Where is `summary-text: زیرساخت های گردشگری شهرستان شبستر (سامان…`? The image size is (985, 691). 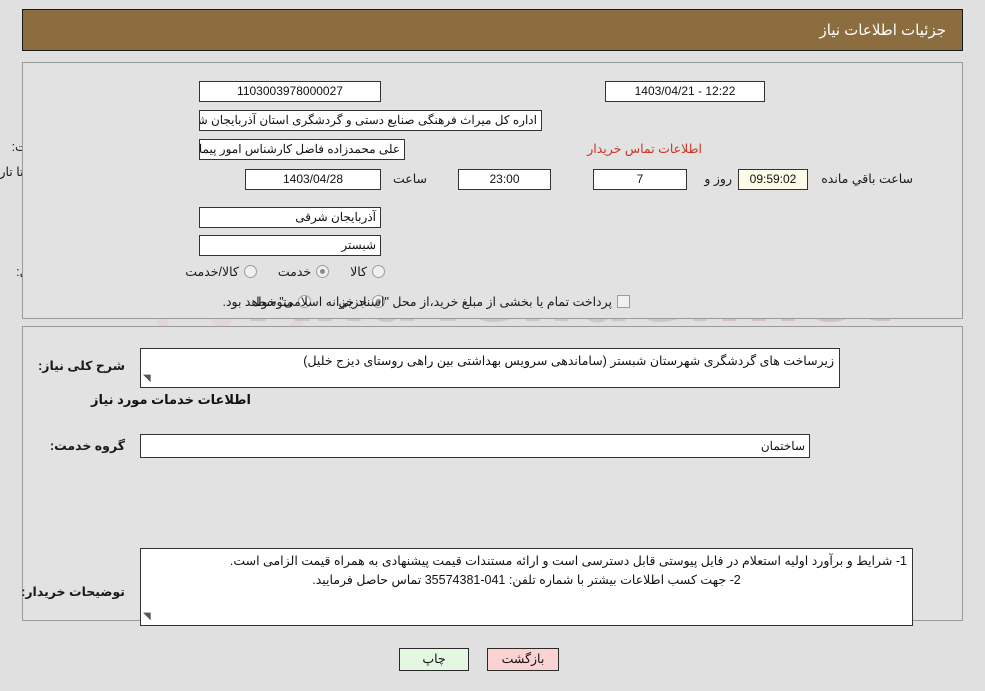 summary-text: زیرساخت های گردشگری شهرستان شبستر (سامان… is located at coordinates (568, 361).